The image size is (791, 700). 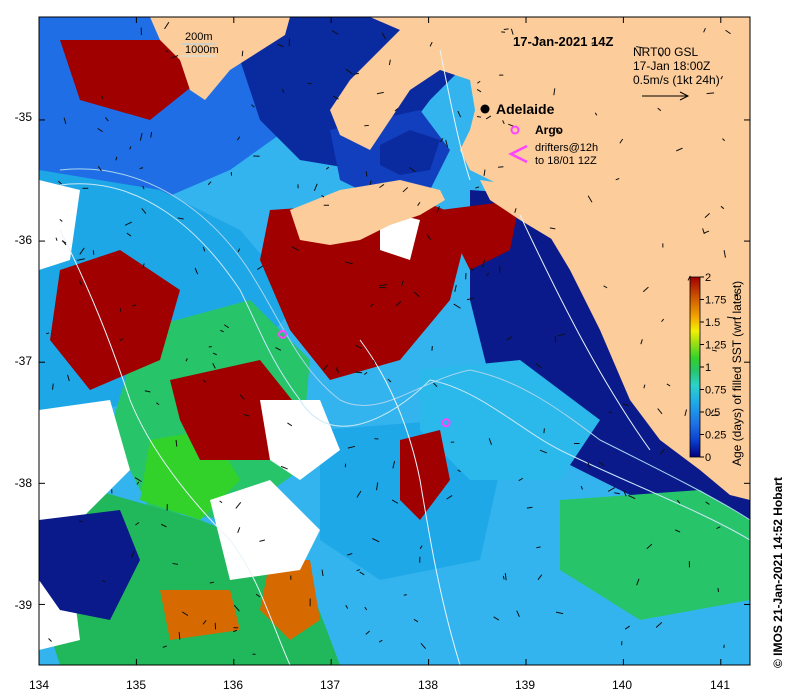 I want to click on x-tick-label: 140, so click(x=622, y=685).